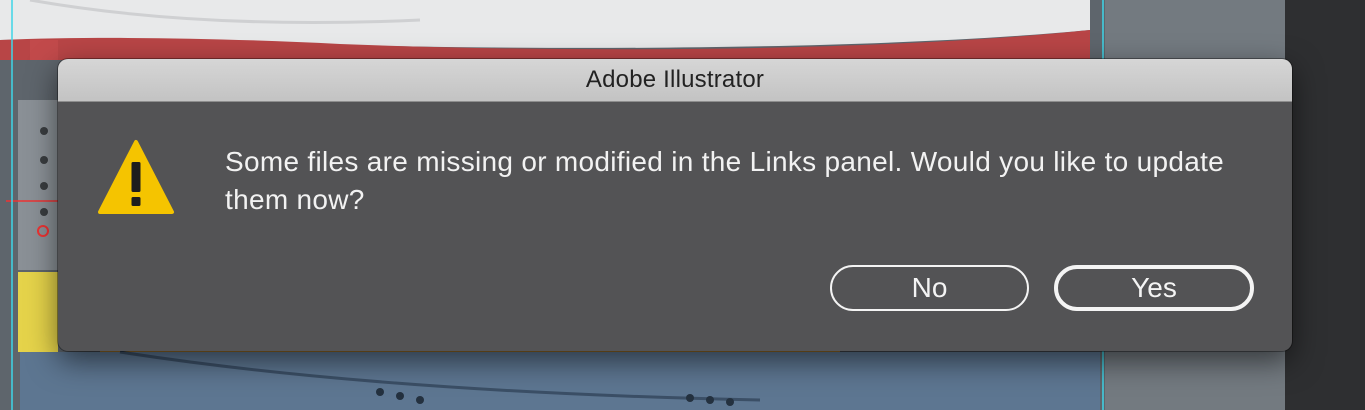 Image resolution: width=1365 pixels, height=410 pixels. I want to click on dialog-title: Adobe Illustrator, so click(675, 79).